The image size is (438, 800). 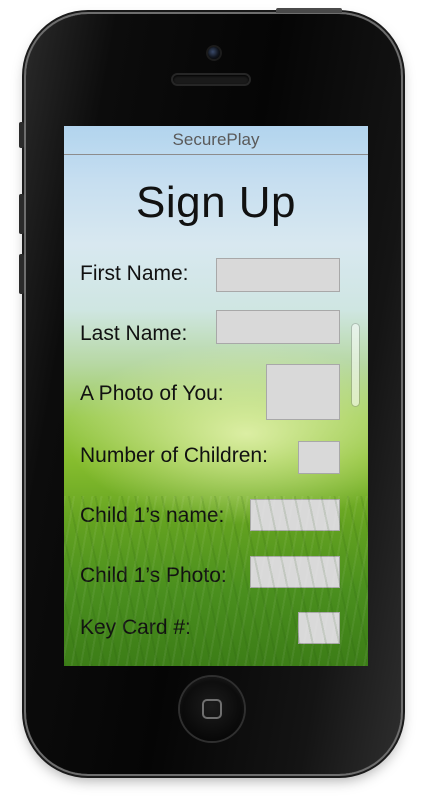 I want to click on volume-up-button, so click(x=21, y=214).